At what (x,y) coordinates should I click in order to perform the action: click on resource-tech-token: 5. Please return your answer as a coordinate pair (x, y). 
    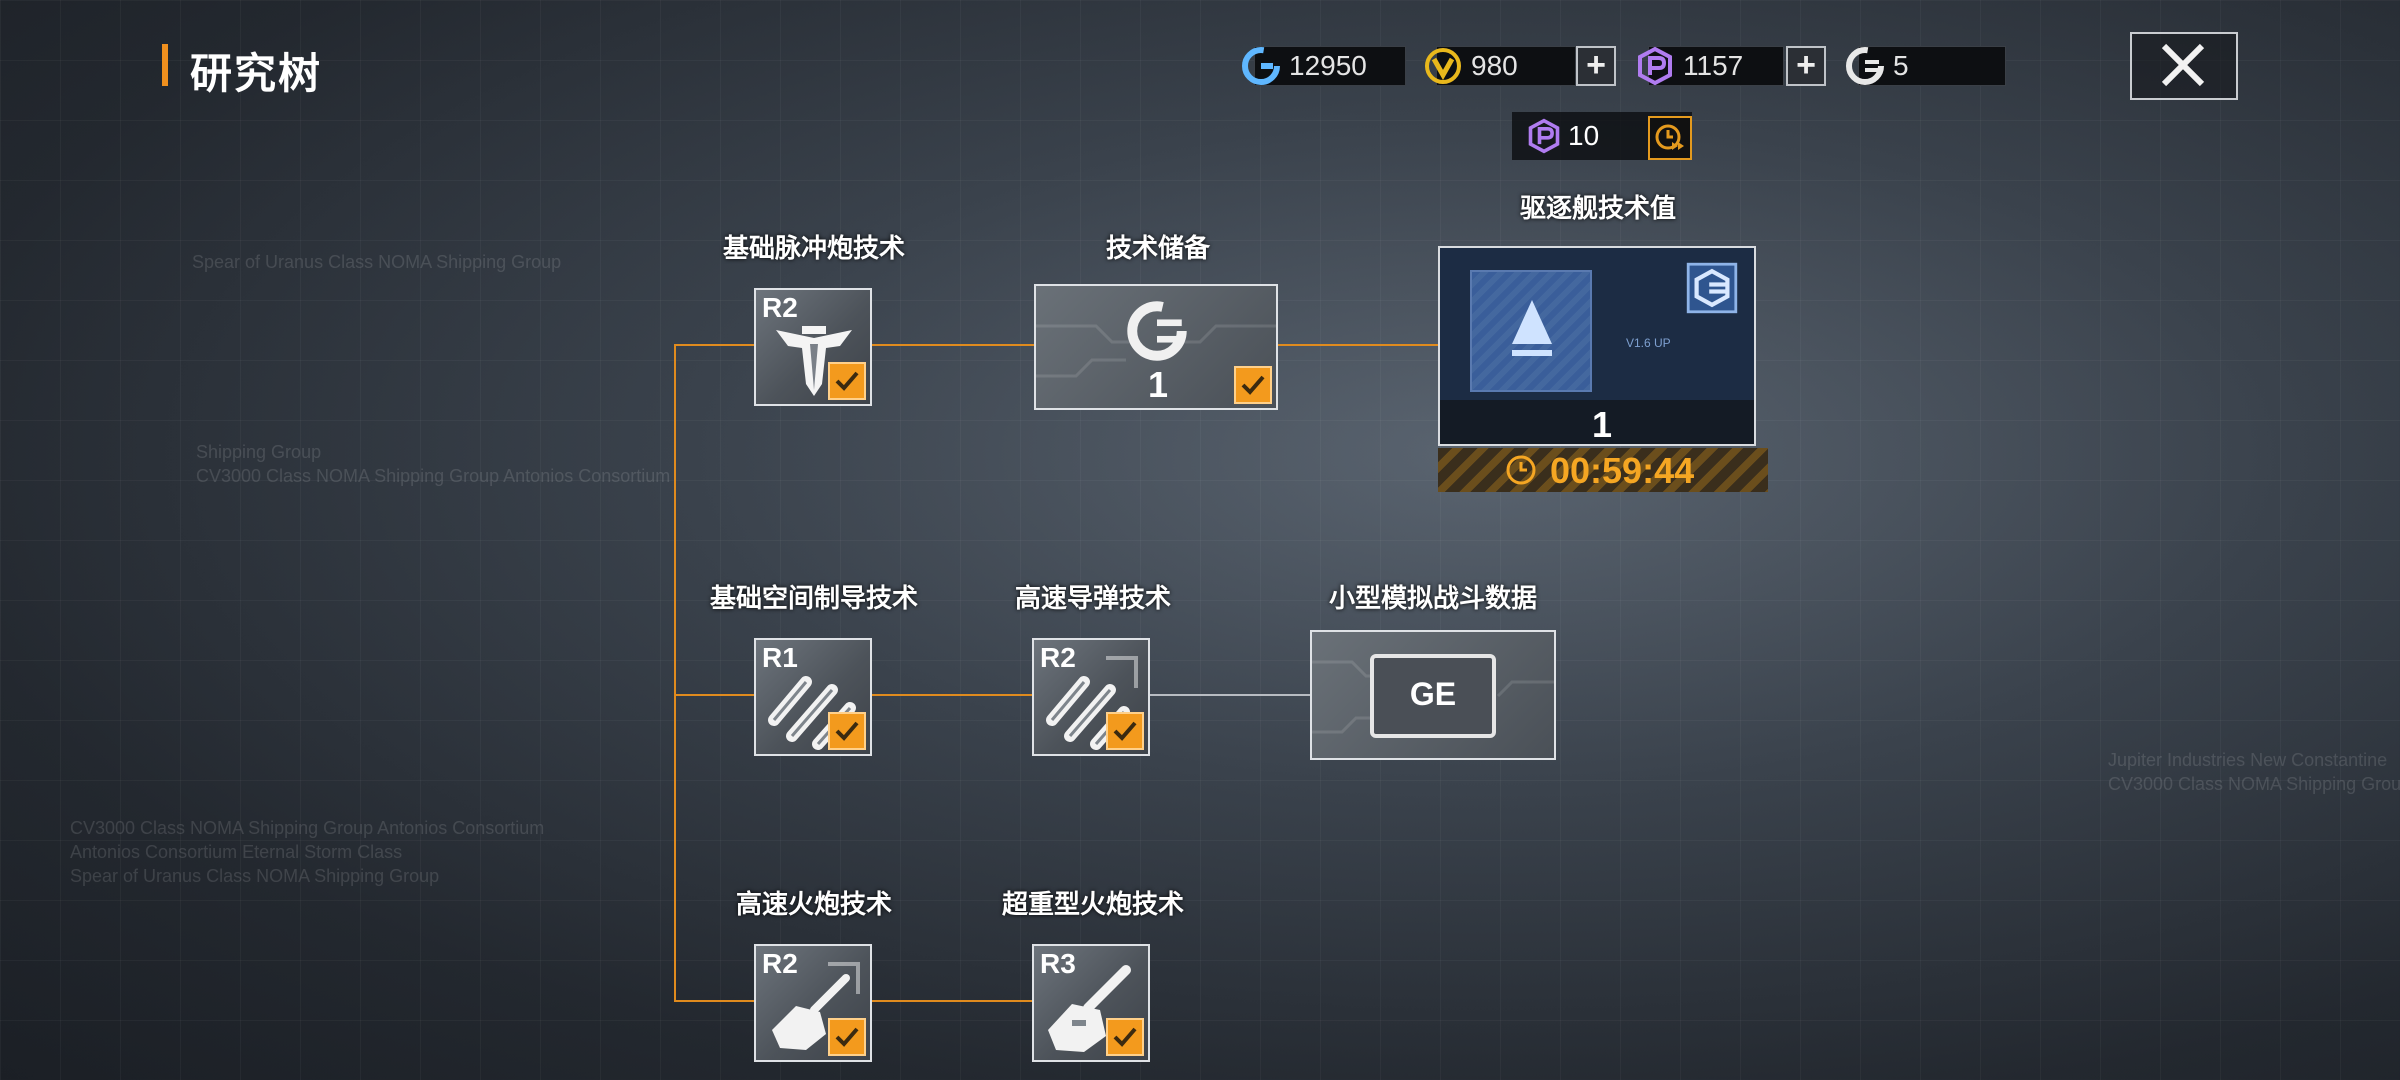
    Looking at the image, I should click on (1926, 66).